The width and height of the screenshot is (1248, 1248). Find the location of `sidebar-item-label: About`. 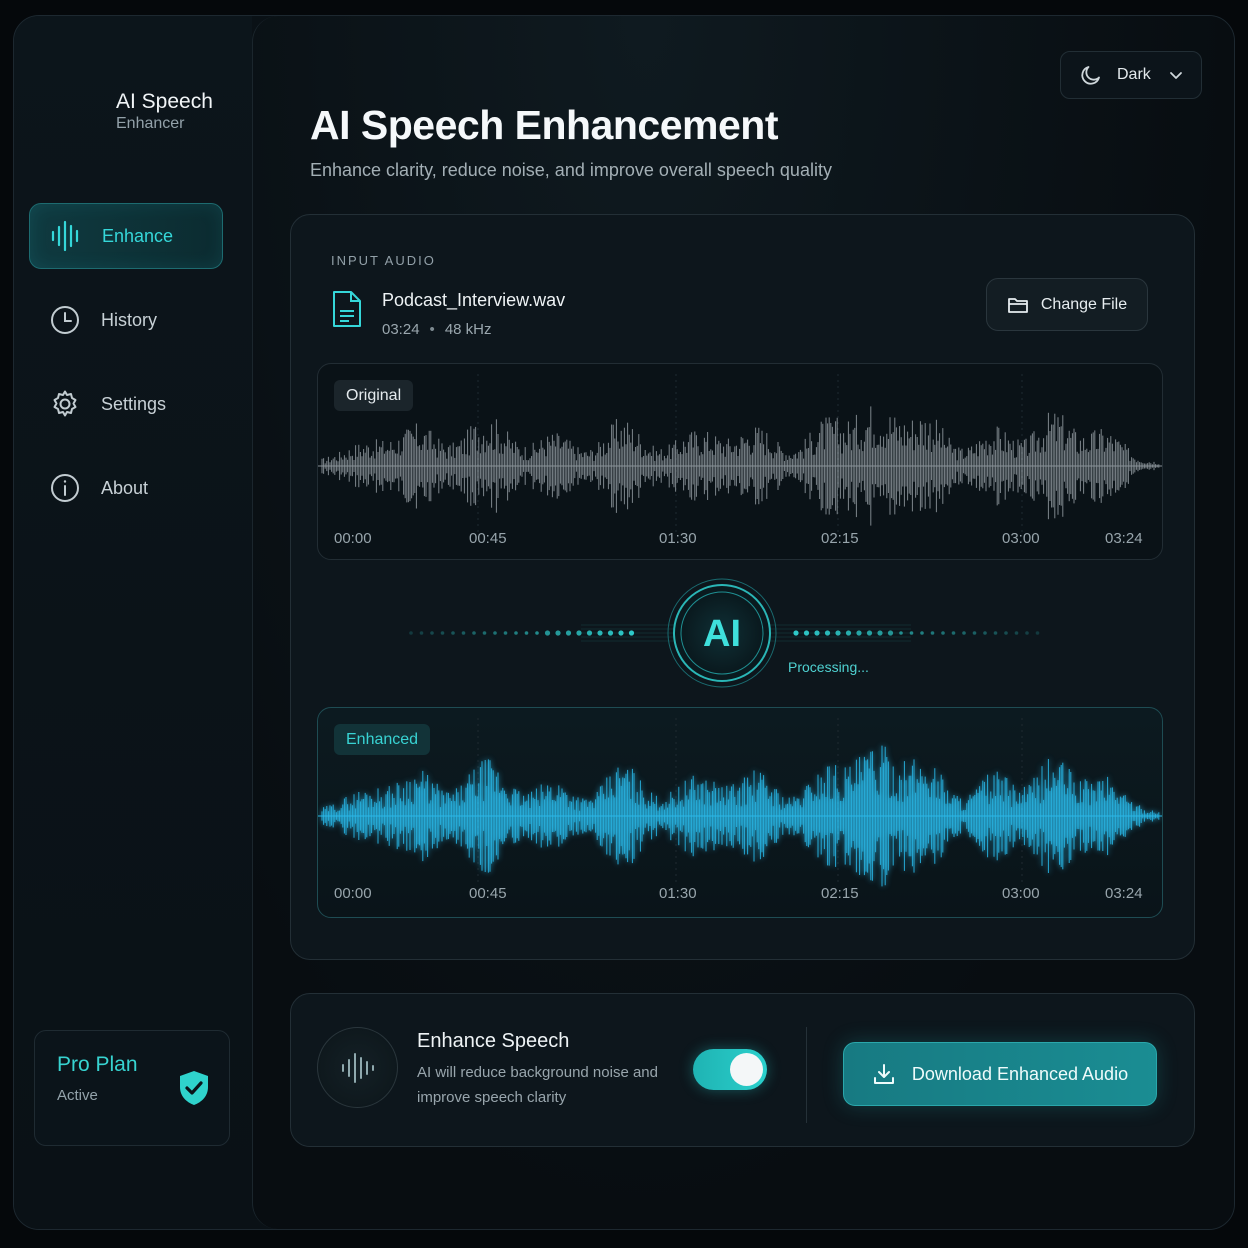

sidebar-item-label: About is located at coordinates (125, 487).